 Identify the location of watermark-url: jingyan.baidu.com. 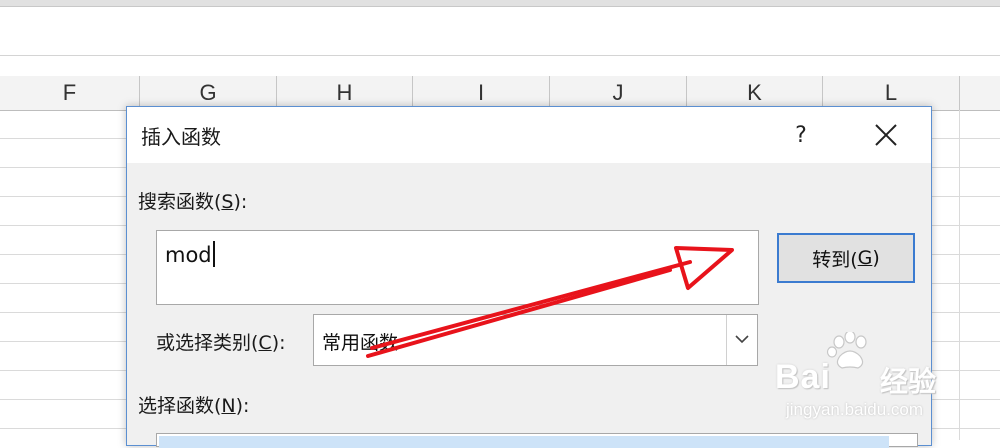
(855, 409).